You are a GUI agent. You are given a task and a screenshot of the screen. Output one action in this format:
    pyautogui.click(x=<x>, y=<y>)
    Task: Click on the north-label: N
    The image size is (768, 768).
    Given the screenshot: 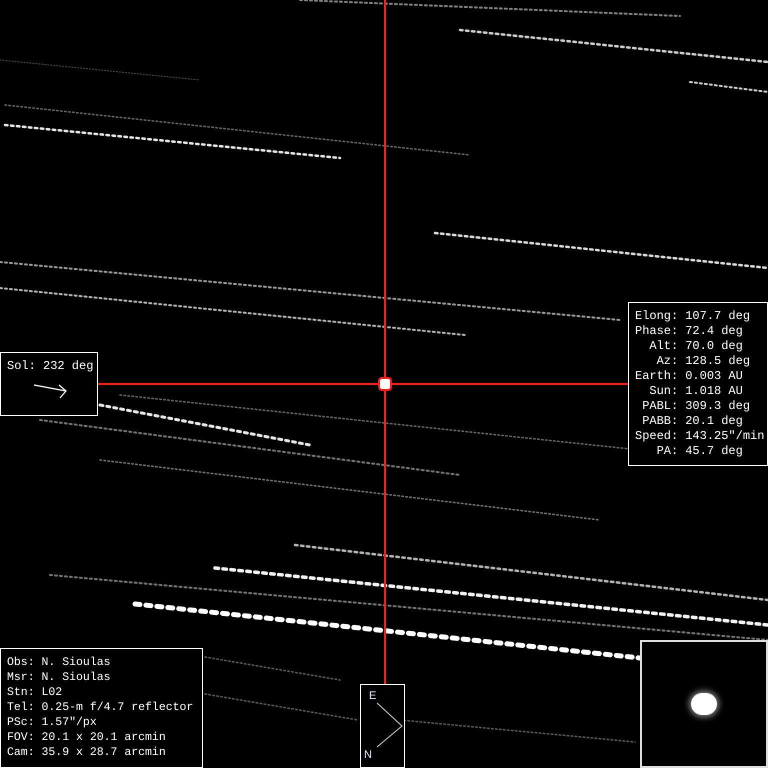 What is the action you would take?
    pyautogui.click(x=368, y=755)
    